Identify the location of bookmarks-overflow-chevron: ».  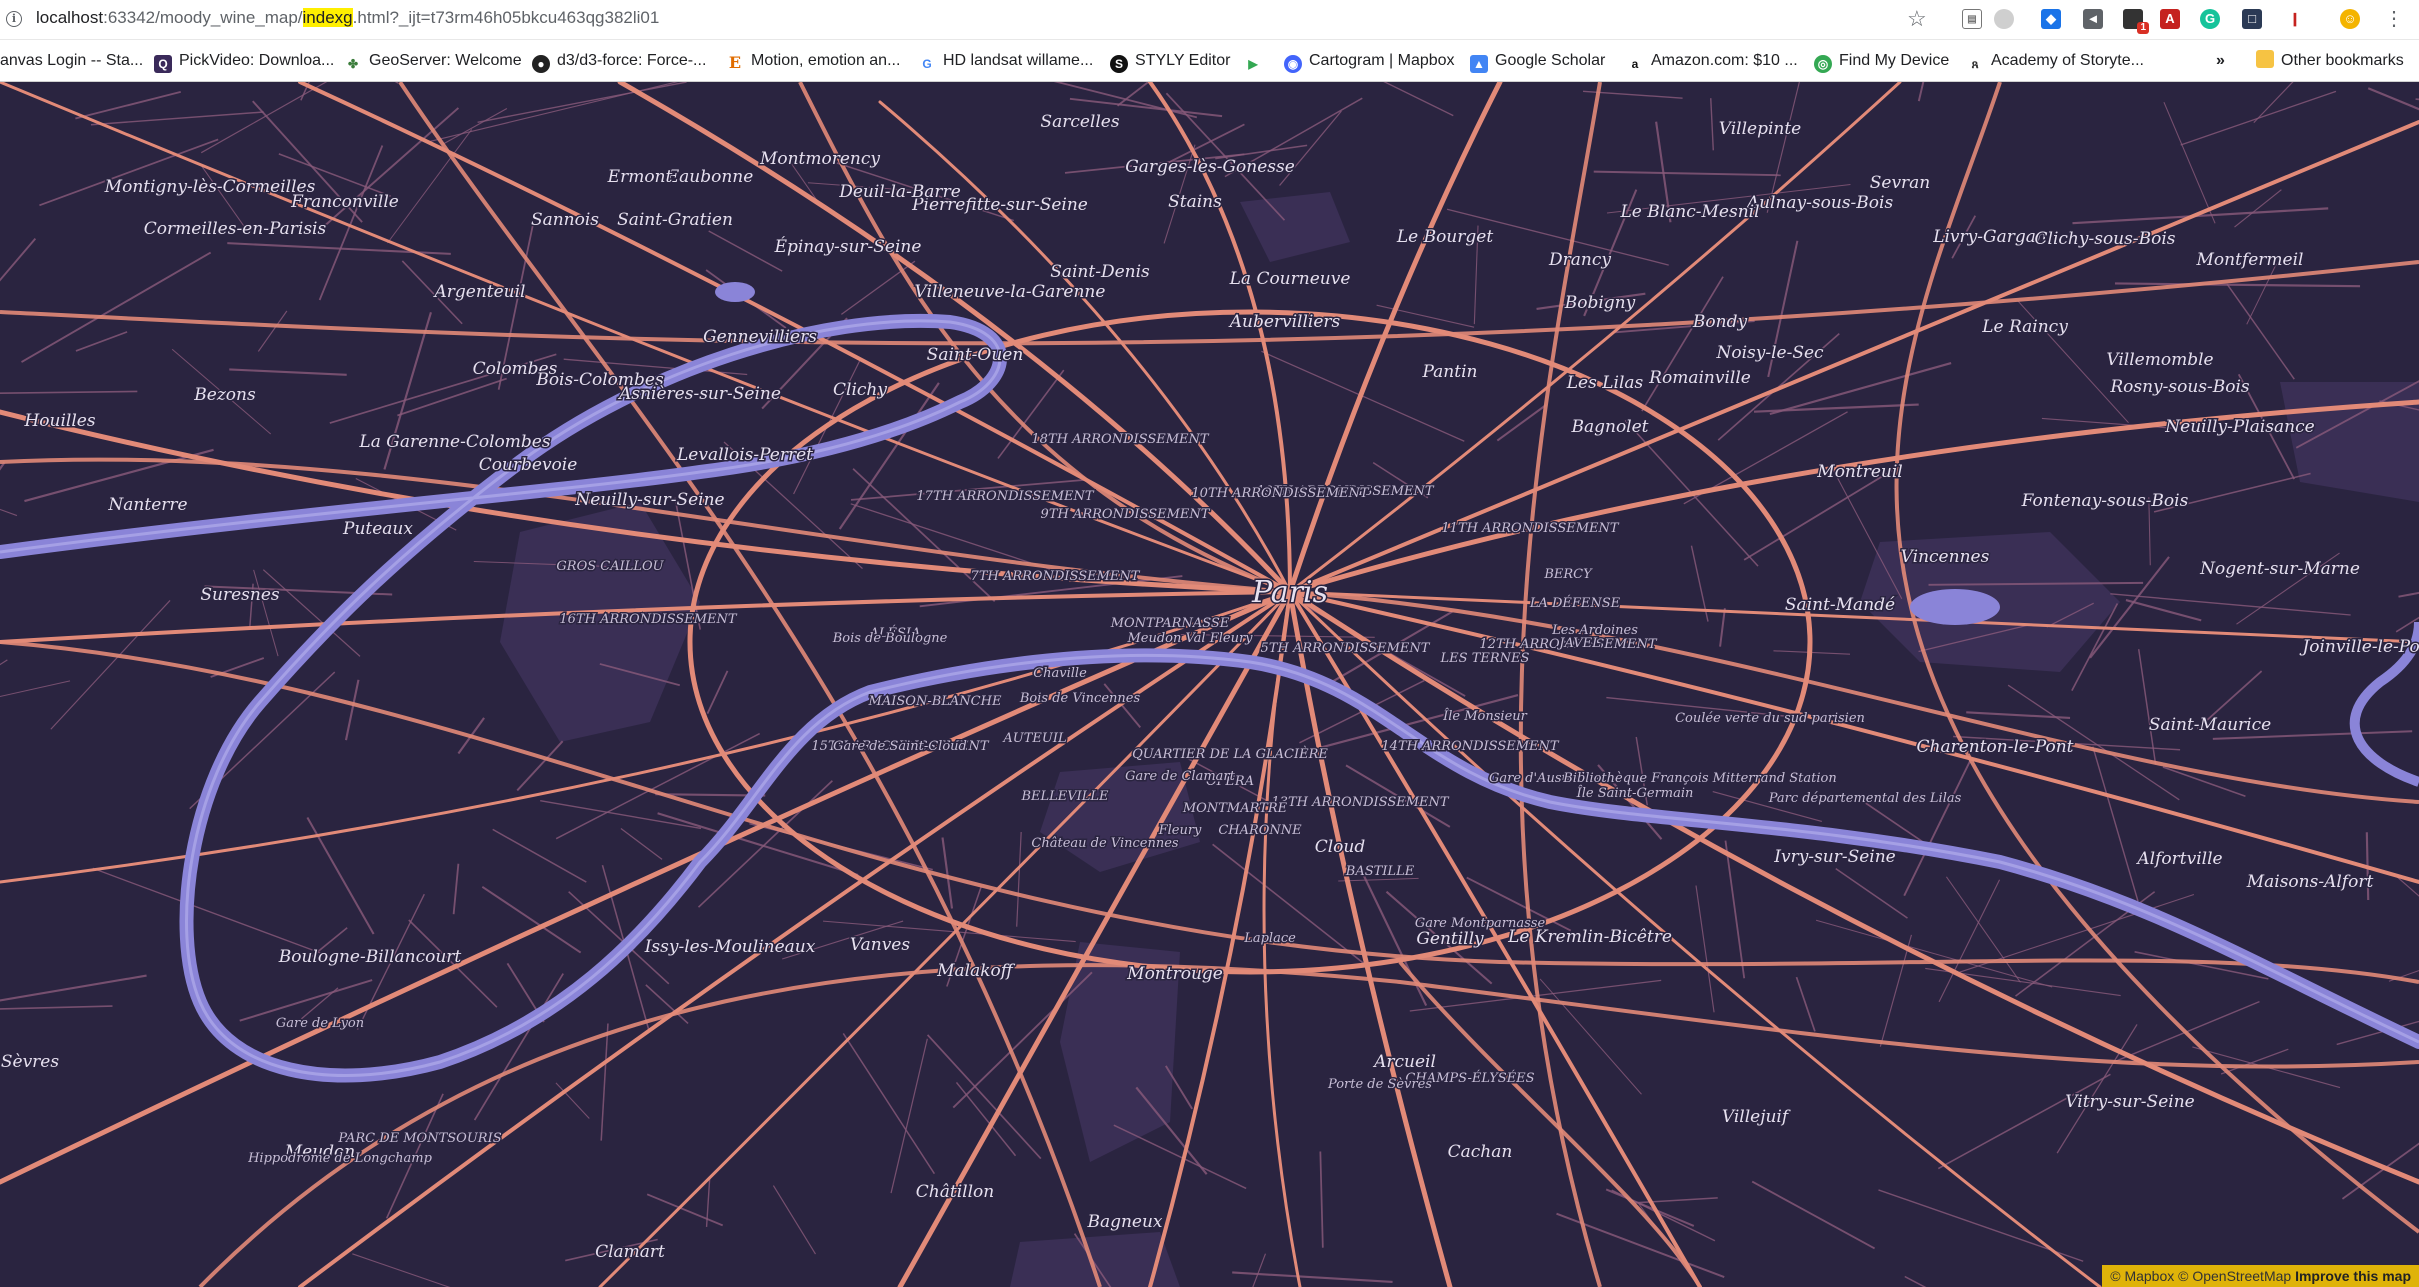
(2220, 61).